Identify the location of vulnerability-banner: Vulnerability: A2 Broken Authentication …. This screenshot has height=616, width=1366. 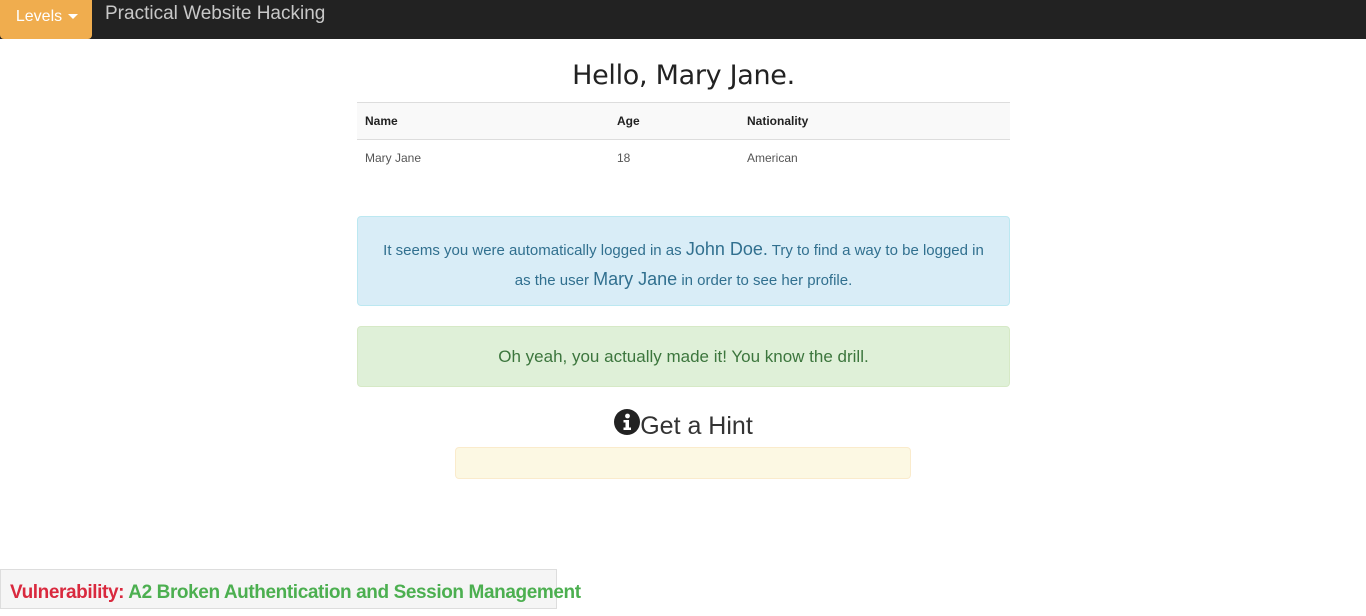
(290, 589).